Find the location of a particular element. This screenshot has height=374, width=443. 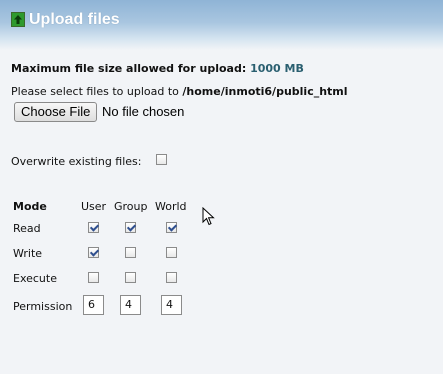

column-header-user: User is located at coordinates (94, 206).